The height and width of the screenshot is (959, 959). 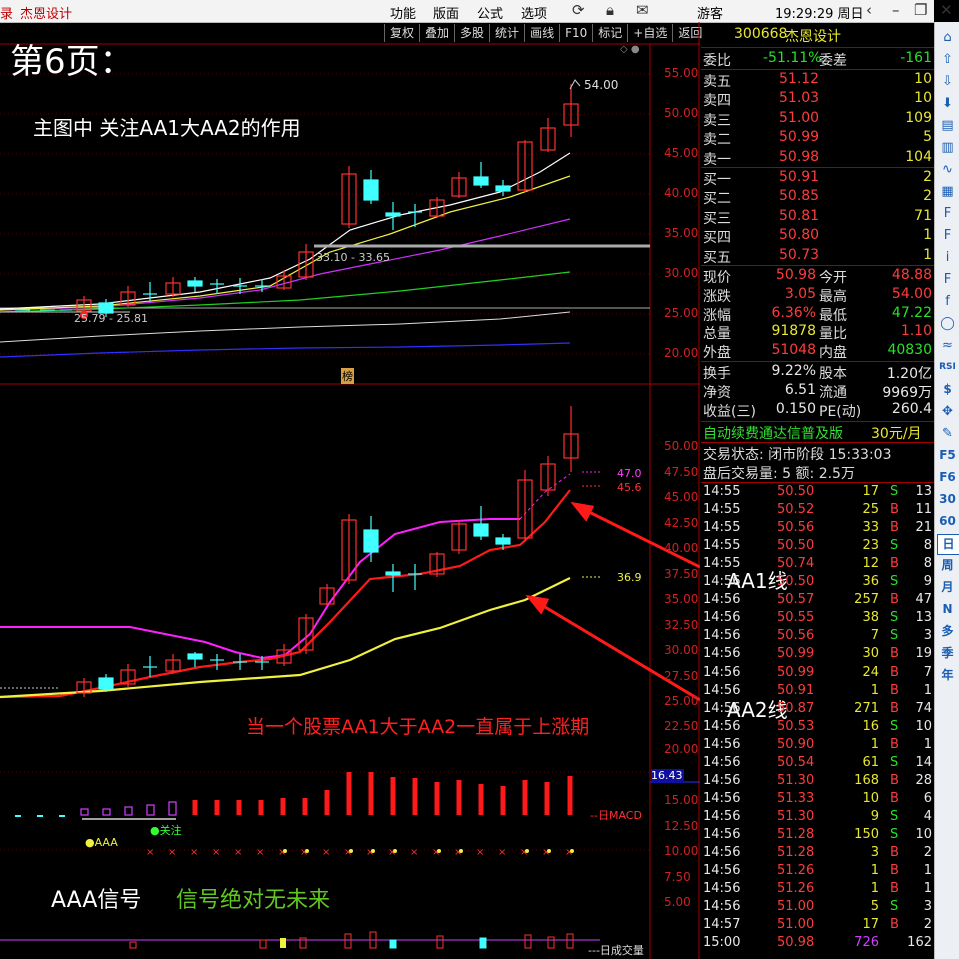 I want to click on day-icon: 日, so click(x=948, y=544).